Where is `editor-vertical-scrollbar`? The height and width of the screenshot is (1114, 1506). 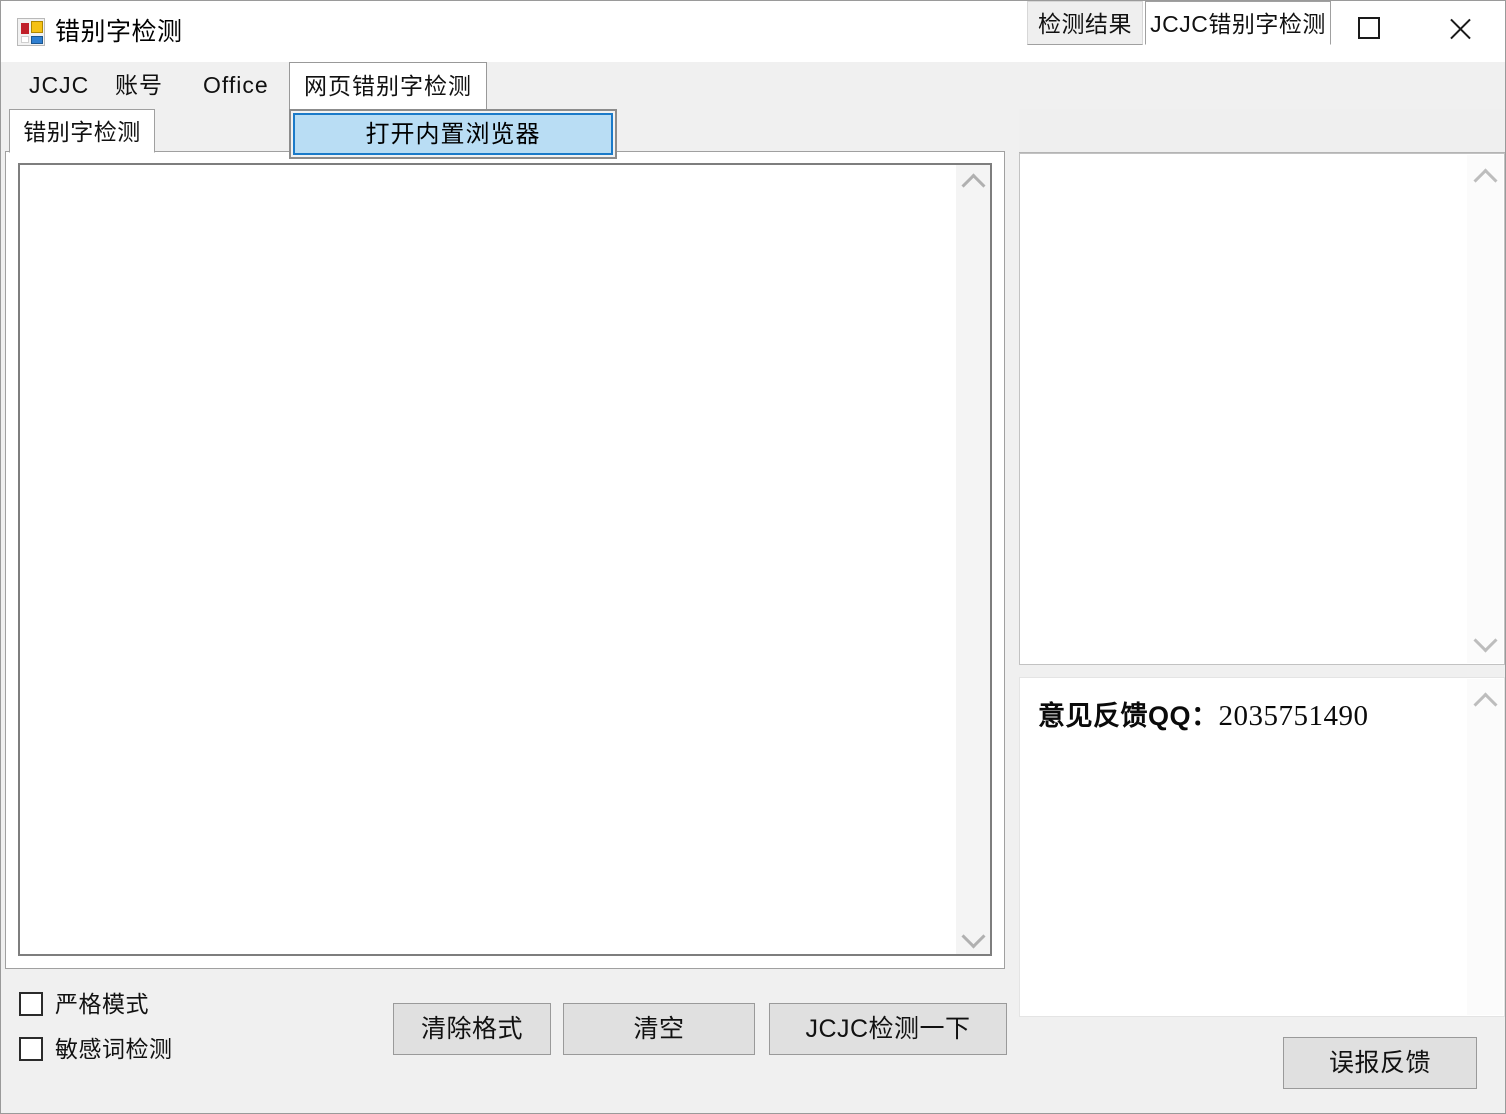
editor-vertical-scrollbar is located at coordinates (973, 559).